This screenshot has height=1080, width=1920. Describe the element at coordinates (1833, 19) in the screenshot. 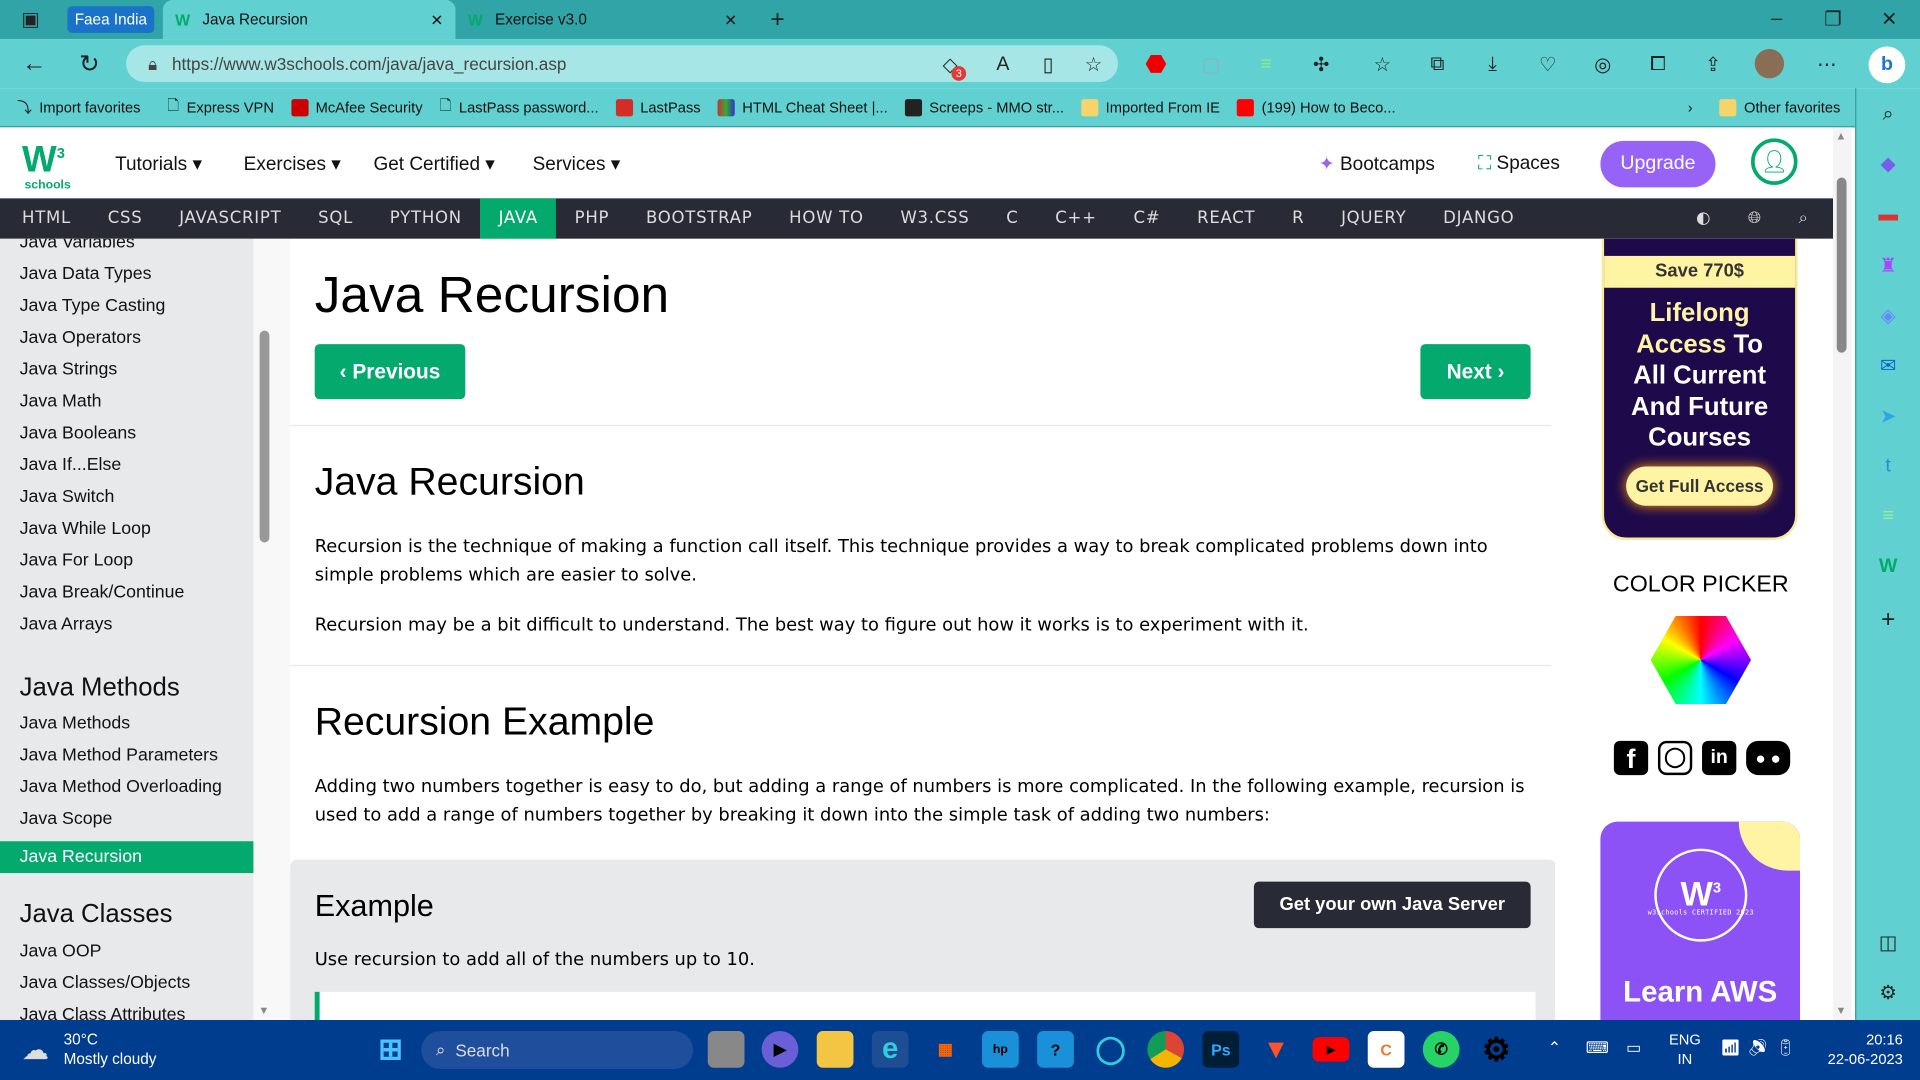

I see `maximize-icon: ❐` at that location.